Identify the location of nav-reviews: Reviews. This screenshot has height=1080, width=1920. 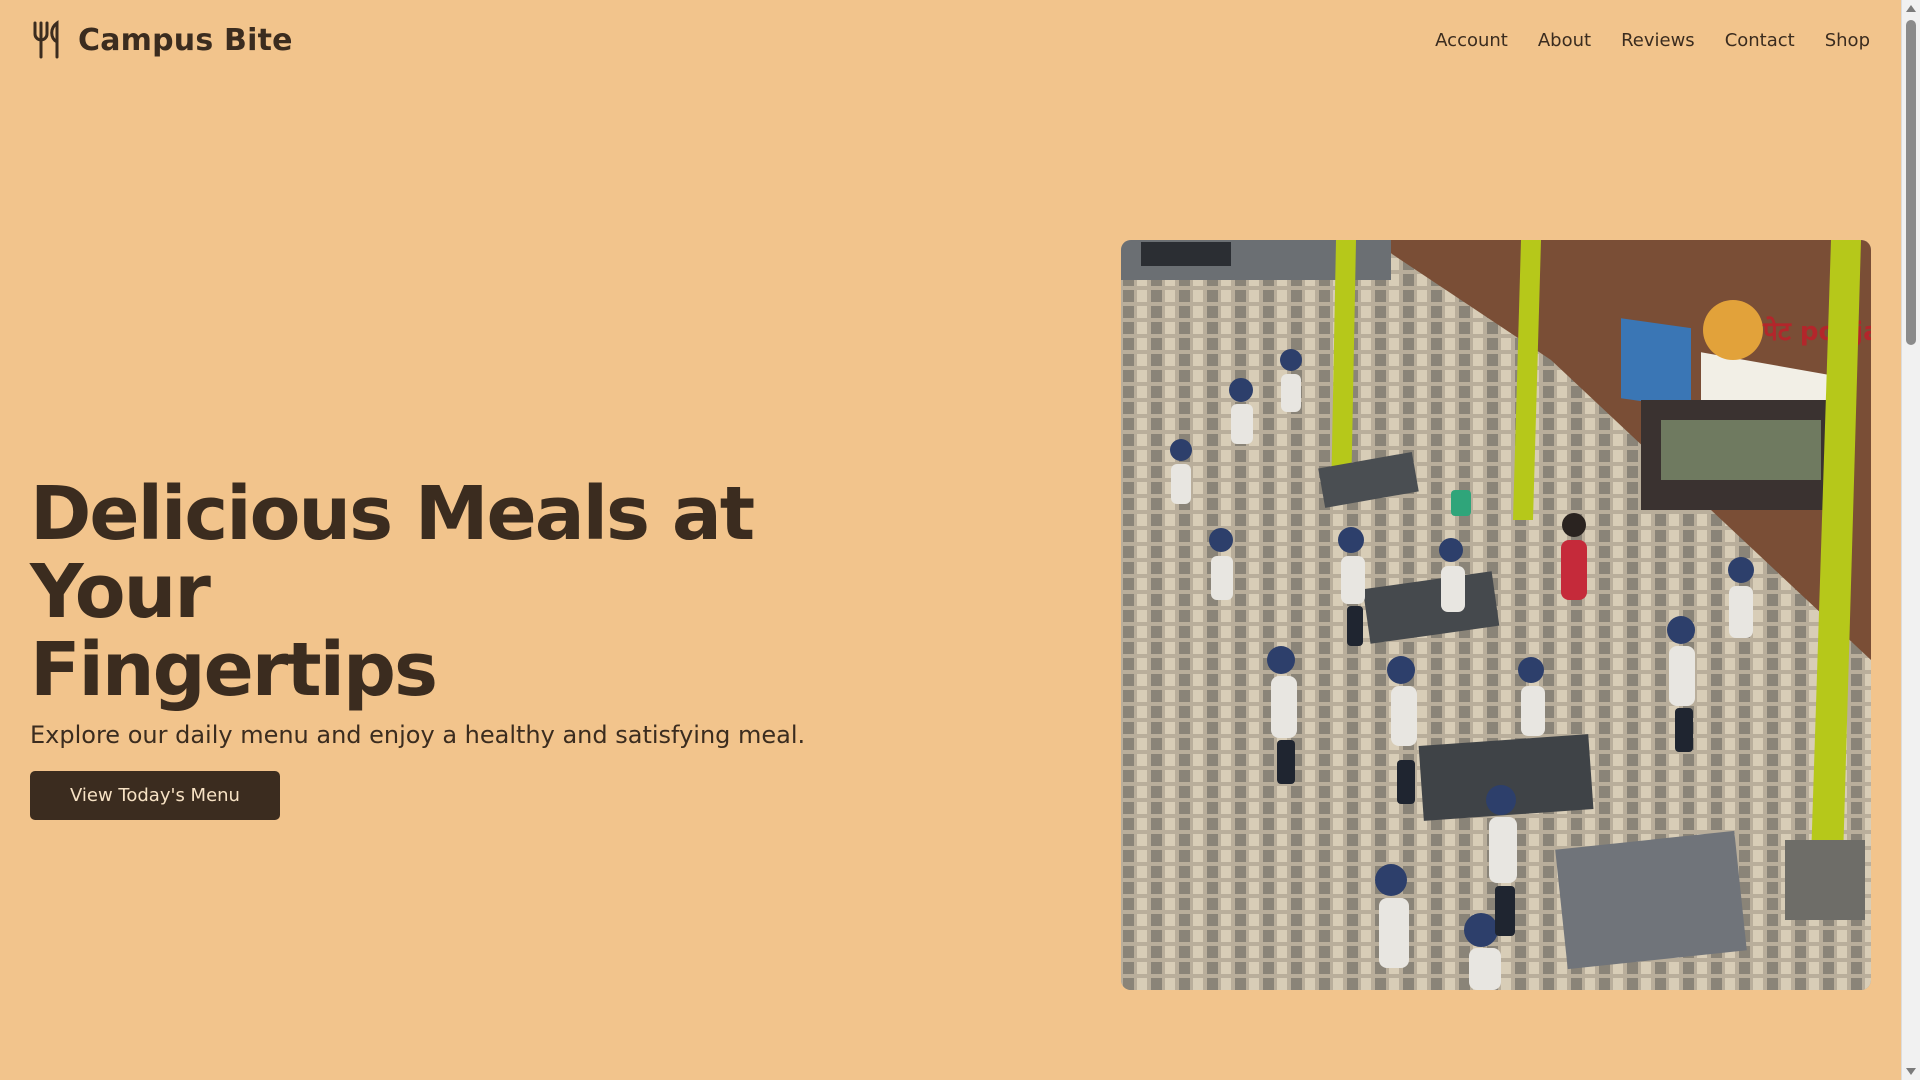
(1658, 40).